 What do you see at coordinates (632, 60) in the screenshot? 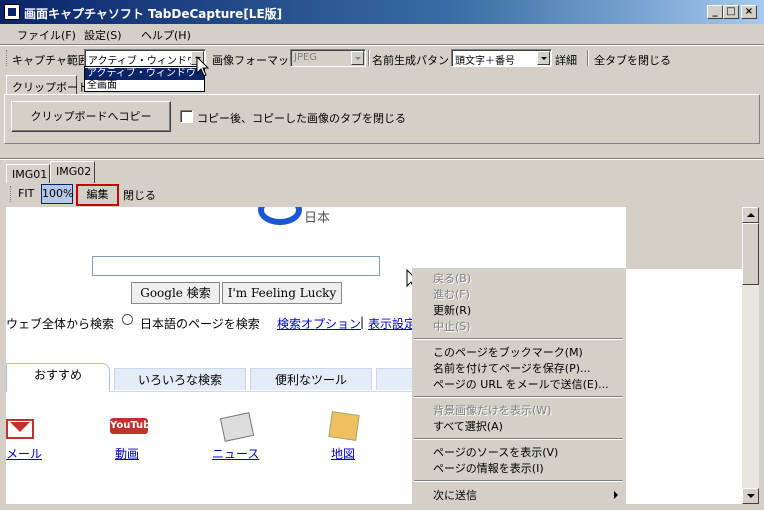
I see `close-all-tabs-button: 全タブを閉じる` at bounding box center [632, 60].